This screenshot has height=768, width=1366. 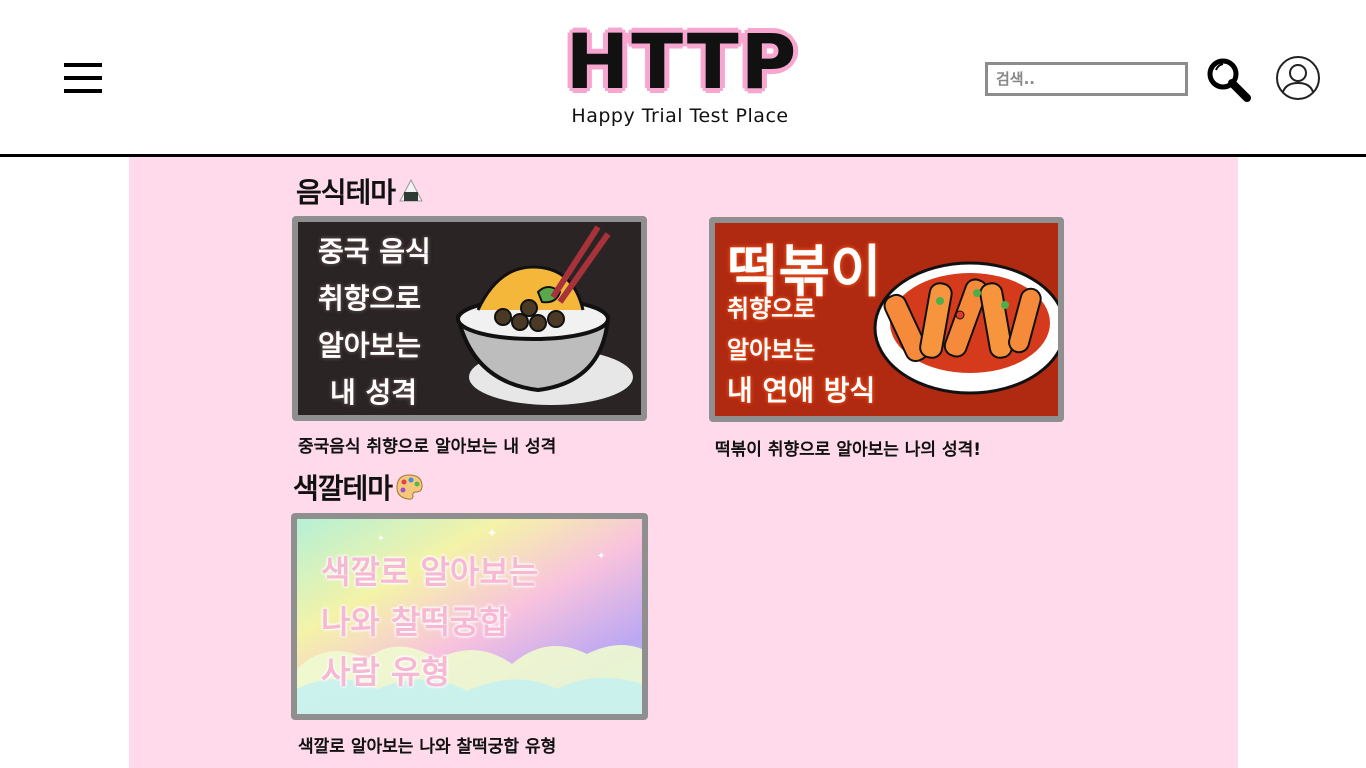 I want to click on palette-icon, so click(x=409, y=490).